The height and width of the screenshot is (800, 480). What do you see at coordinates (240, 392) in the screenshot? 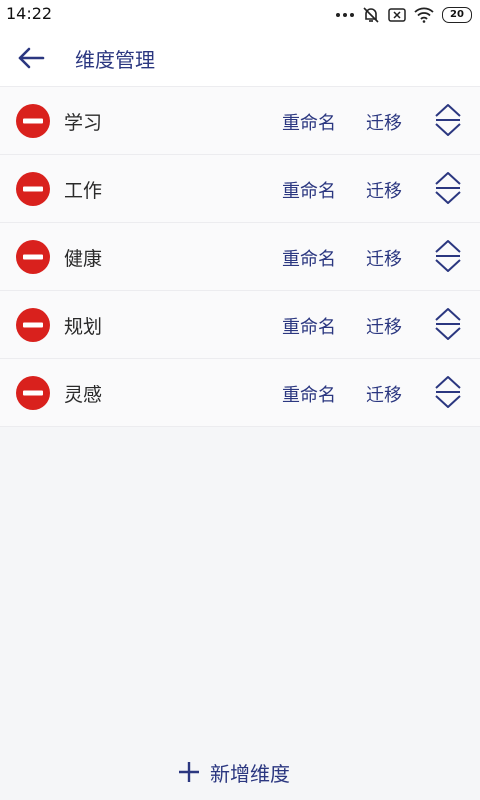
I see `dimension-row: 灵感 重命名 迁移` at bounding box center [240, 392].